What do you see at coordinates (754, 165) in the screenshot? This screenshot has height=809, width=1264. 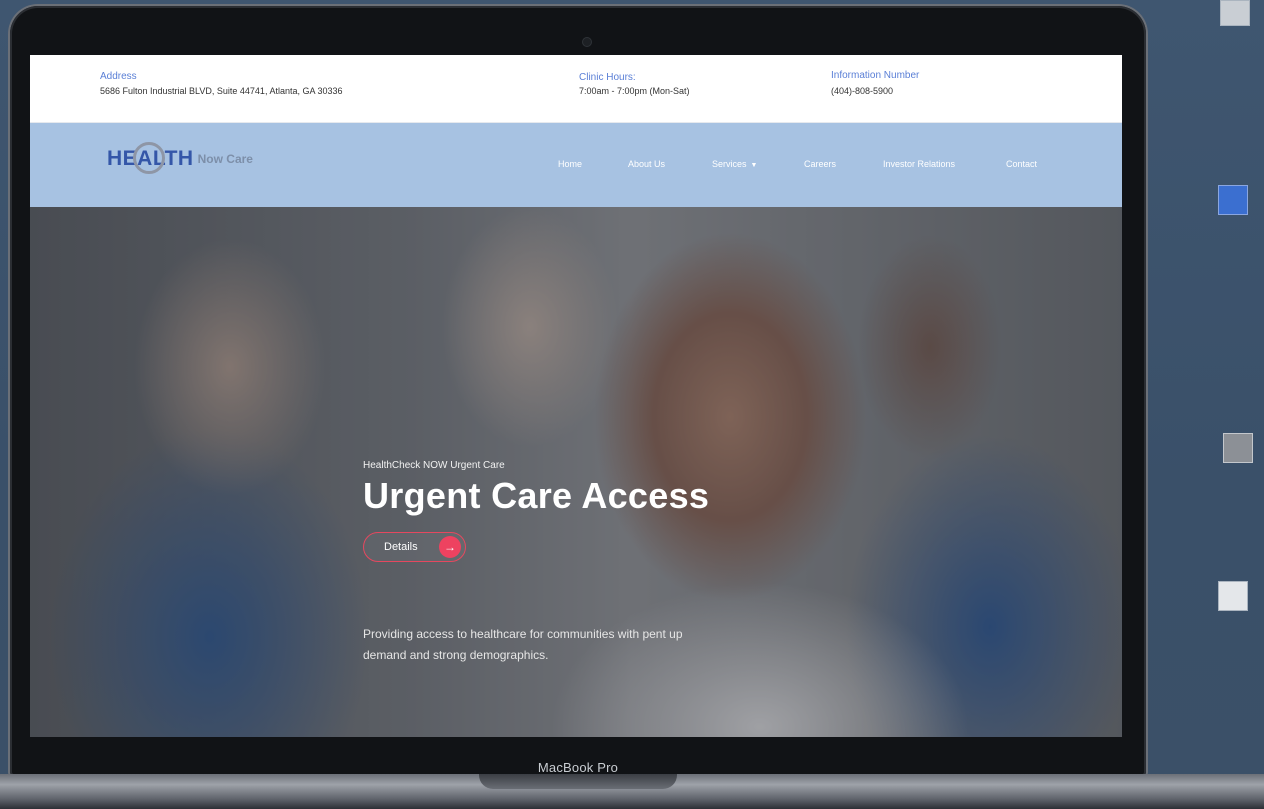 I see `chevron-down-icon: ▼` at bounding box center [754, 165].